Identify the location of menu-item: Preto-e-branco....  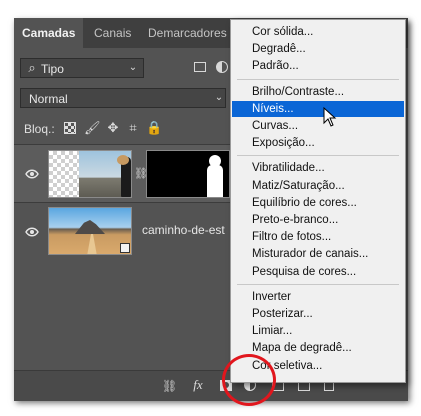
(318, 220).